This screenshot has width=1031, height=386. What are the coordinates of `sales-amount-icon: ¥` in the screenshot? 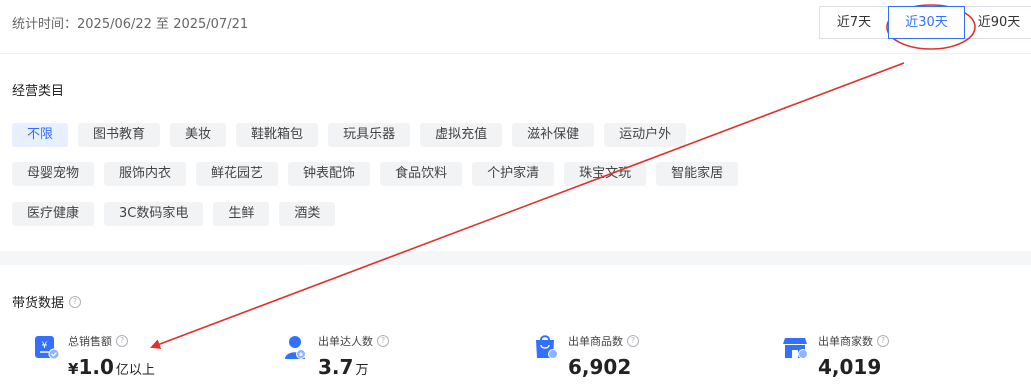 It's located at (47, 348).